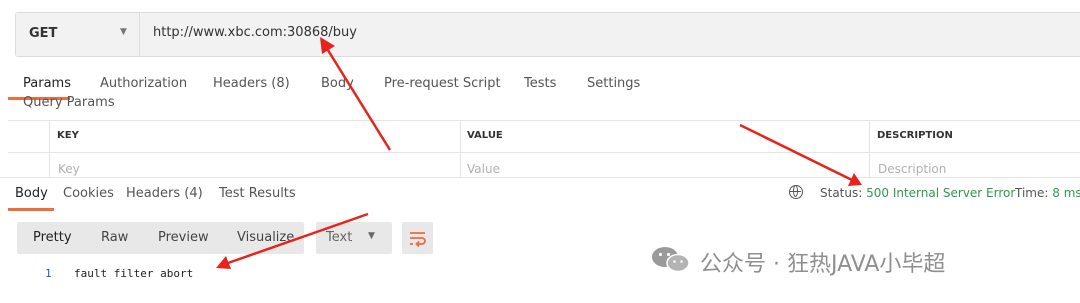  I want to click on arrow-to-status, so click(796, 152).